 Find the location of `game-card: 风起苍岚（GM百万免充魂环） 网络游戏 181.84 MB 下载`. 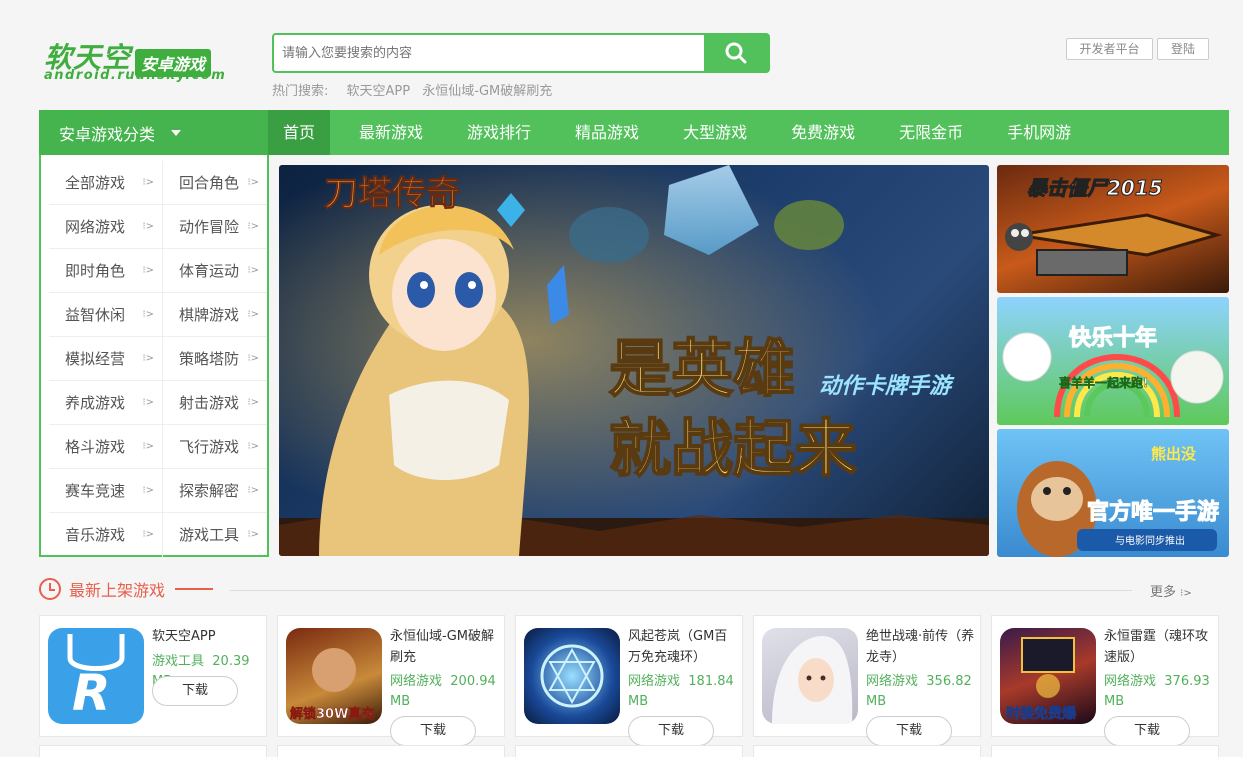

game-card: 风起苍岚（GM百万免充魂环） 网络游戏 181.84 MB 下载 is located at coordinates (629, 680).